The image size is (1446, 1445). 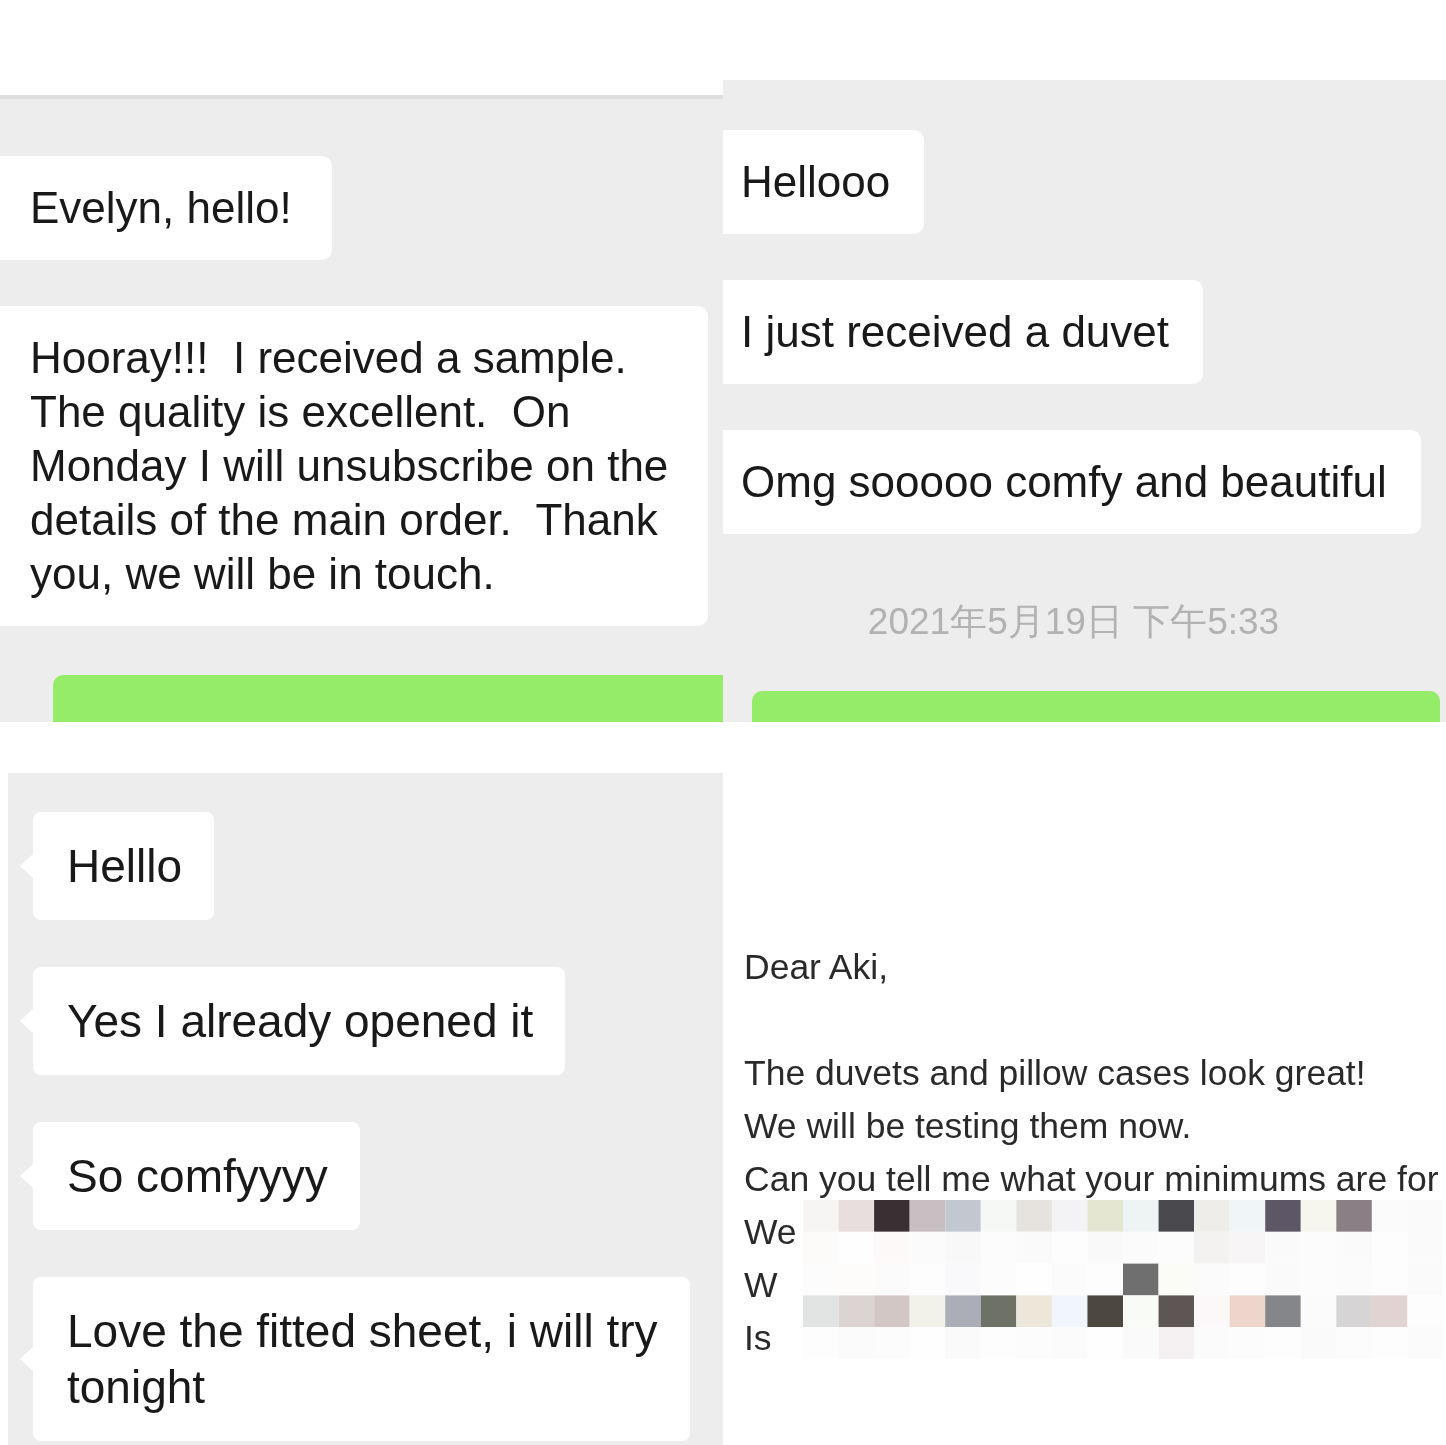 What do you see at coordinates (816, 967) in the screenshot?
I see `email-greeting: Dear Aki,` at bounding box center [816, 967].